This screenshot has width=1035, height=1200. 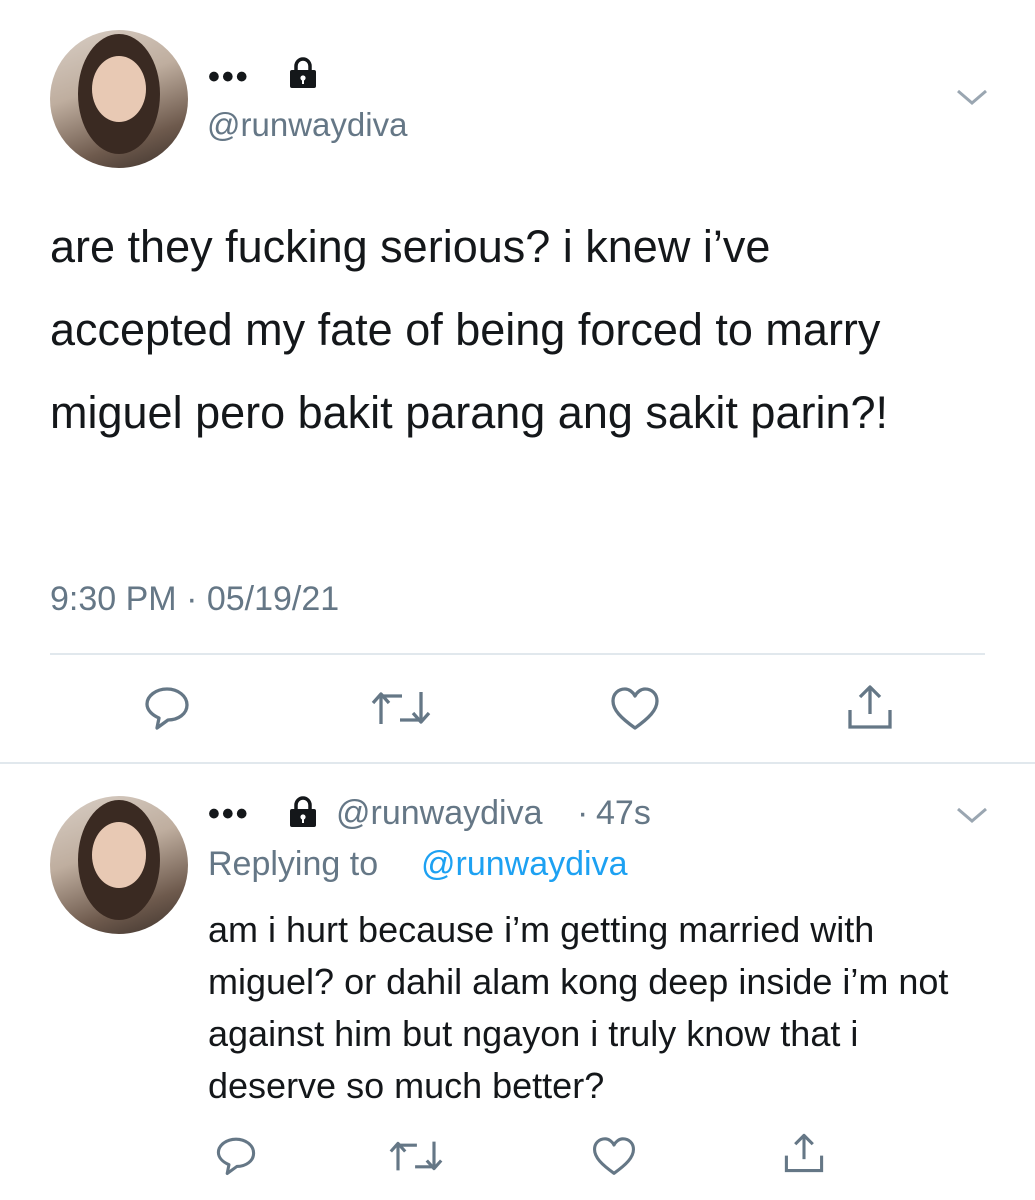 I want to click on reply-handle: @runwaydiva, so click(x=439, y=813).